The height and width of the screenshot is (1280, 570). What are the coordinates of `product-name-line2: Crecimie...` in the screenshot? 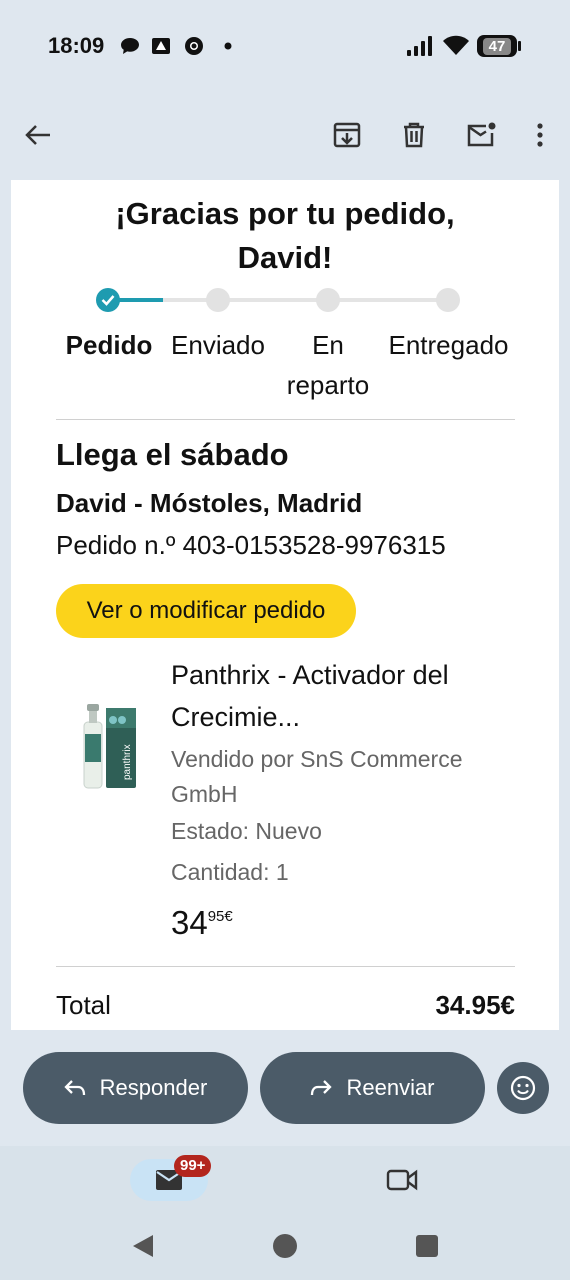 It's located at (236, 717).